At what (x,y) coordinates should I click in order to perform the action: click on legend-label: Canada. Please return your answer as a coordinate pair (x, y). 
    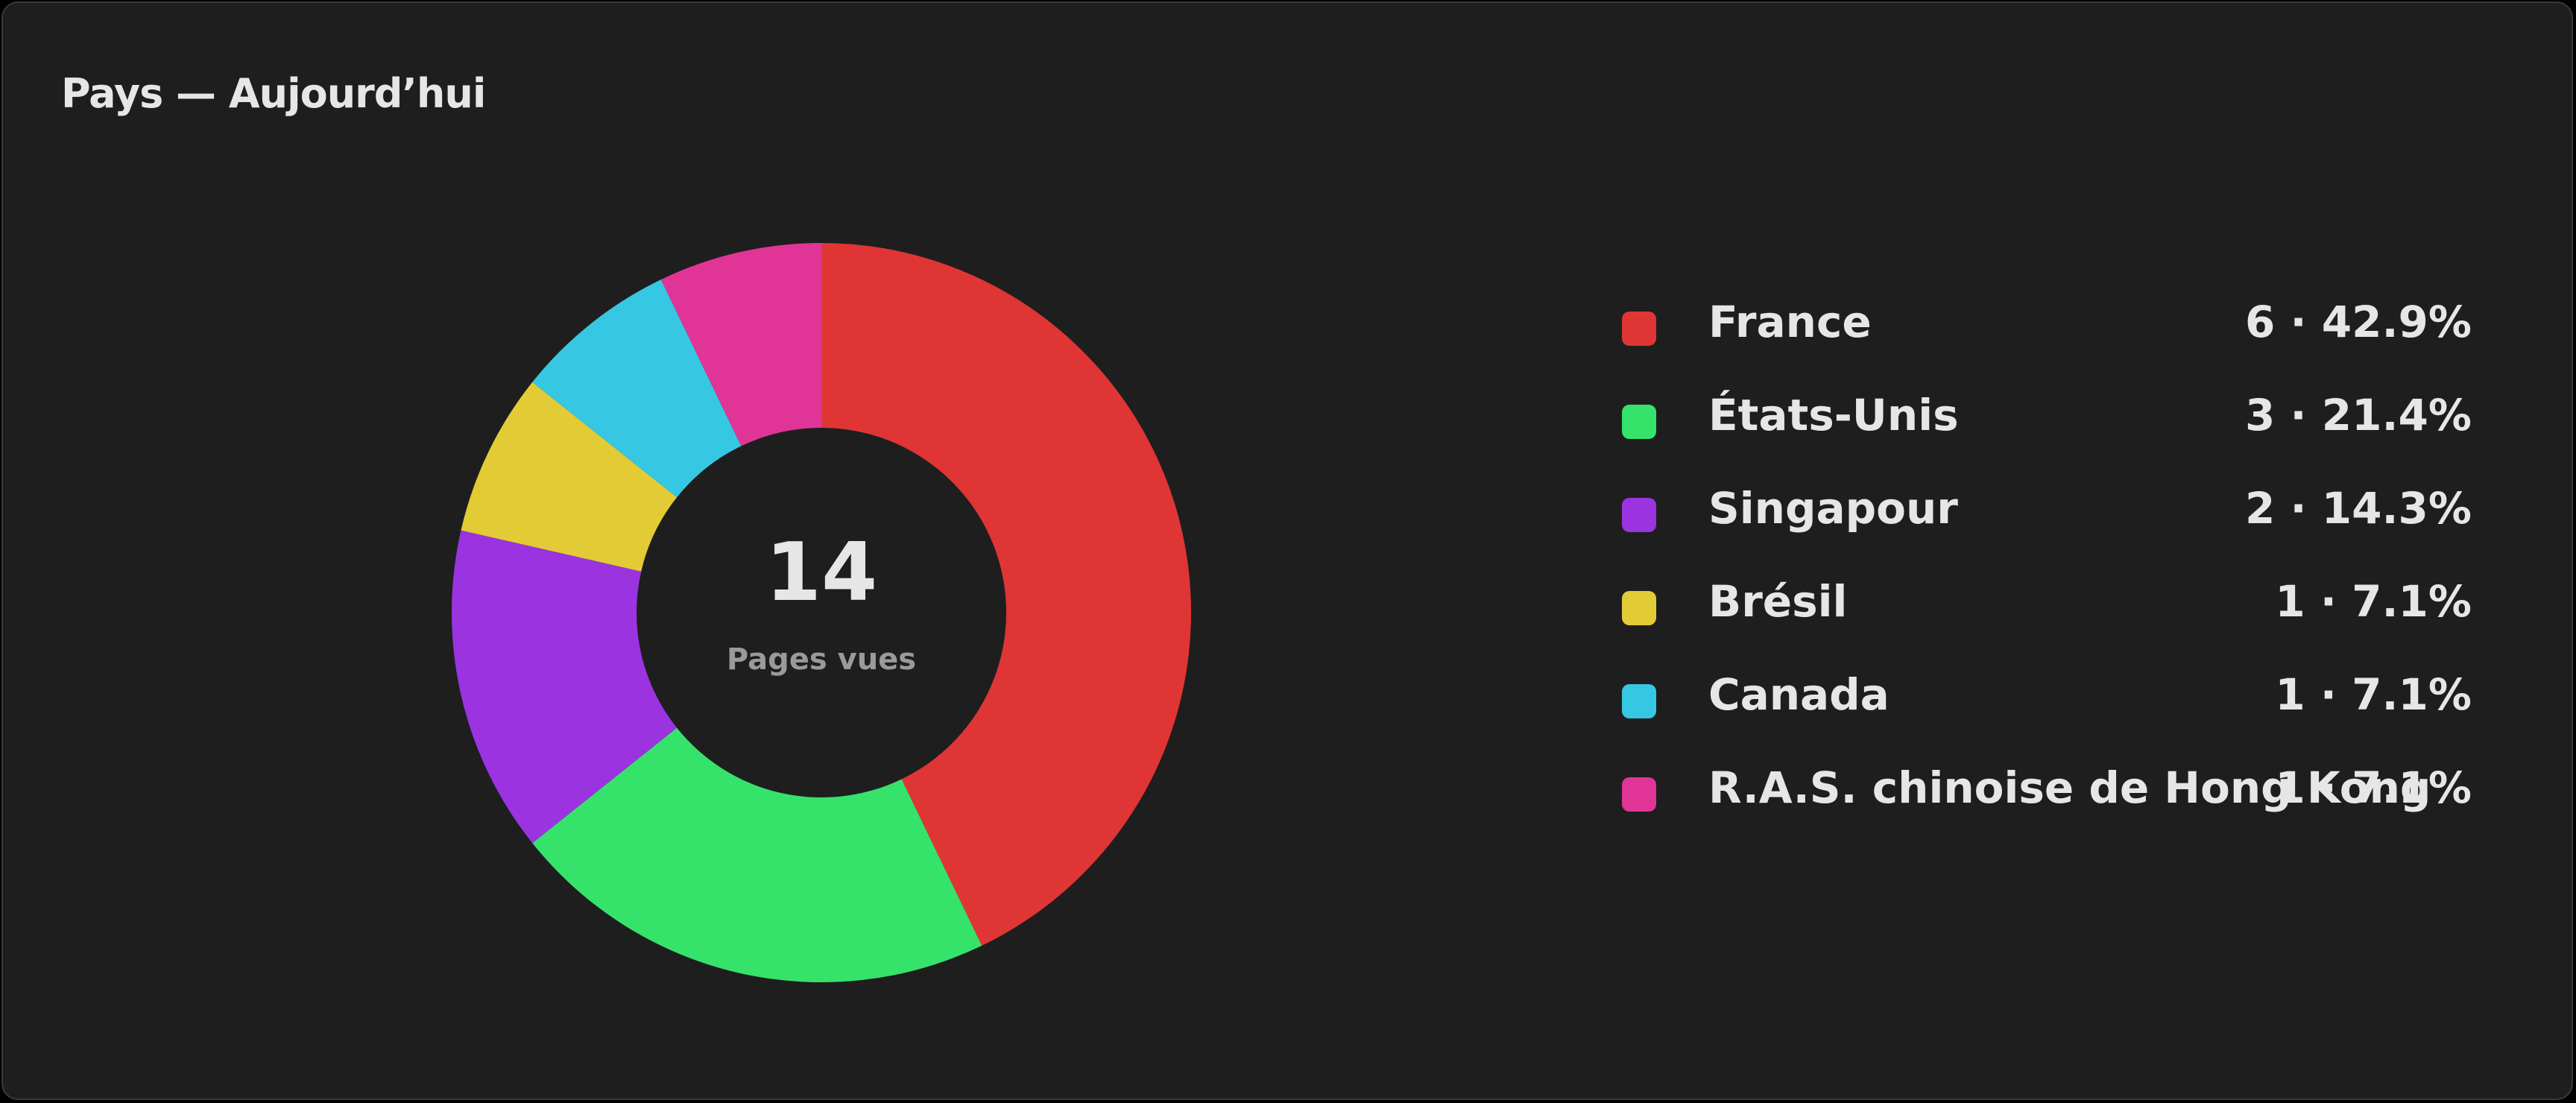
    Looking at the image, I should click on (1799, 694).